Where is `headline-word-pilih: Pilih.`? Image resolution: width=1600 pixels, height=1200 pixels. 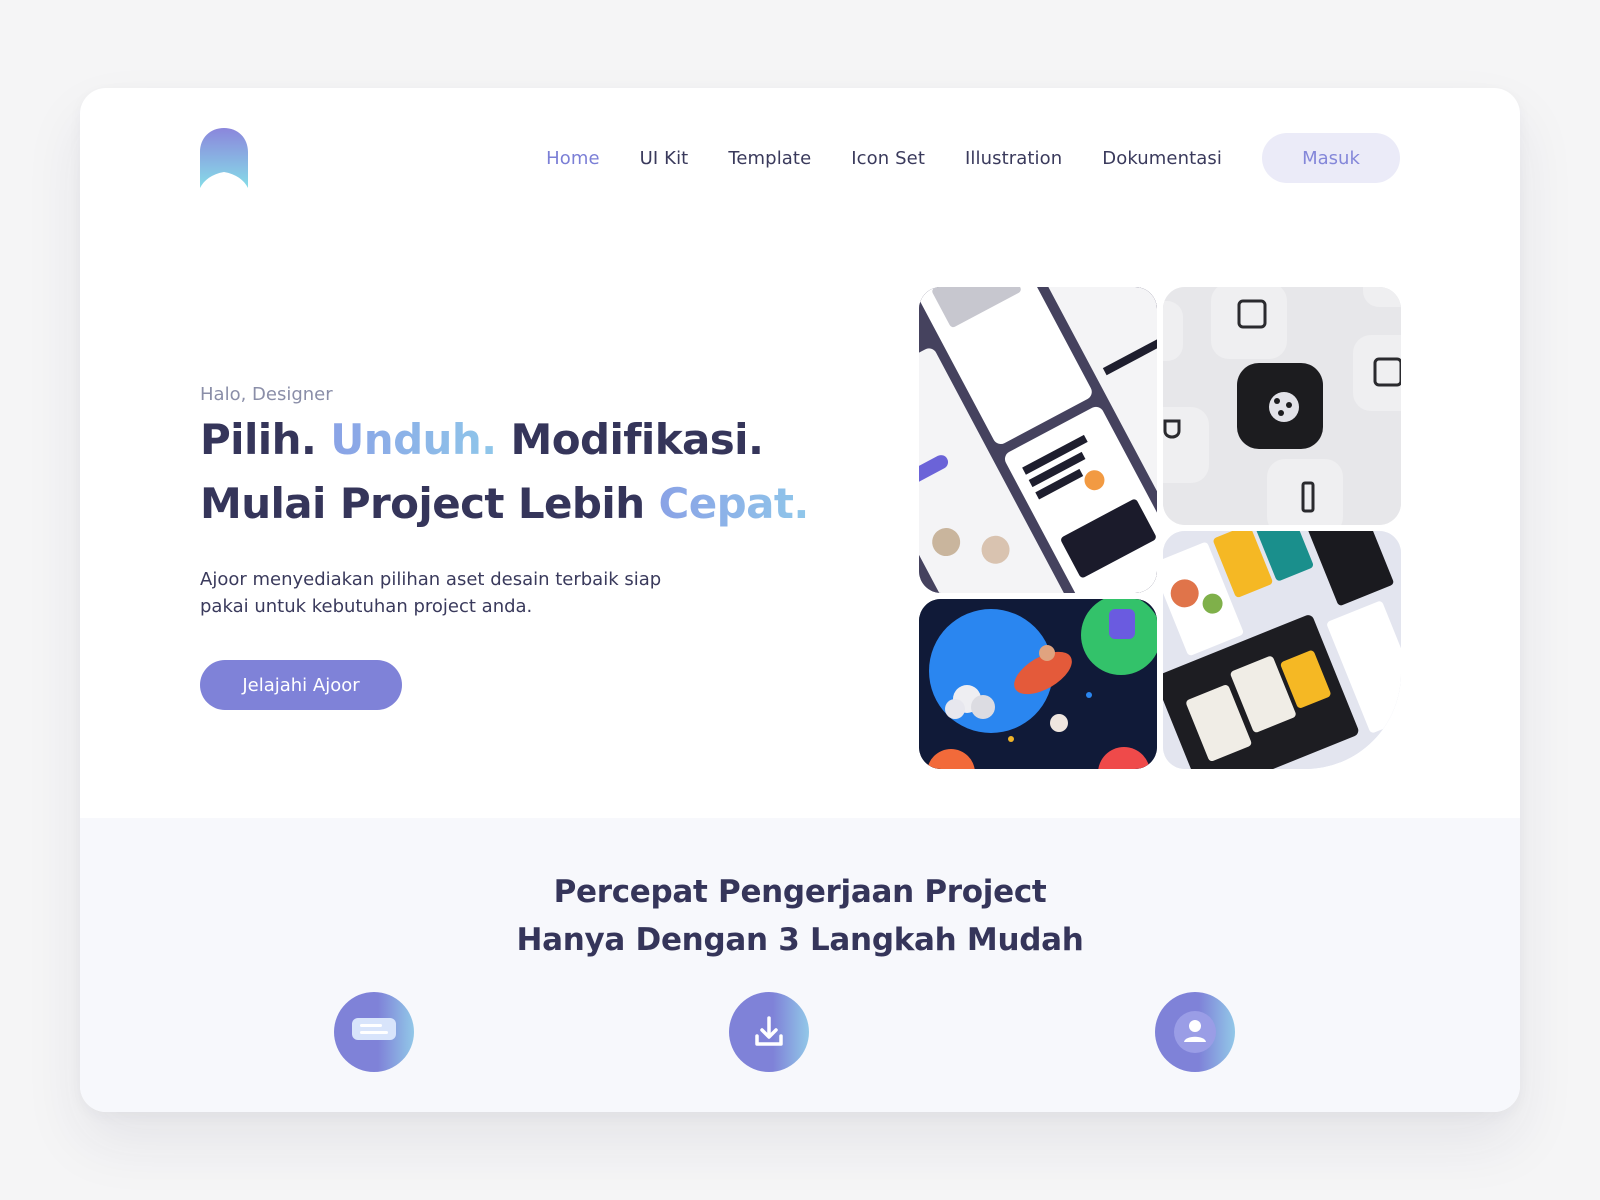 headline-word-pilih: Pilih. is located at coordinates (258, 439).